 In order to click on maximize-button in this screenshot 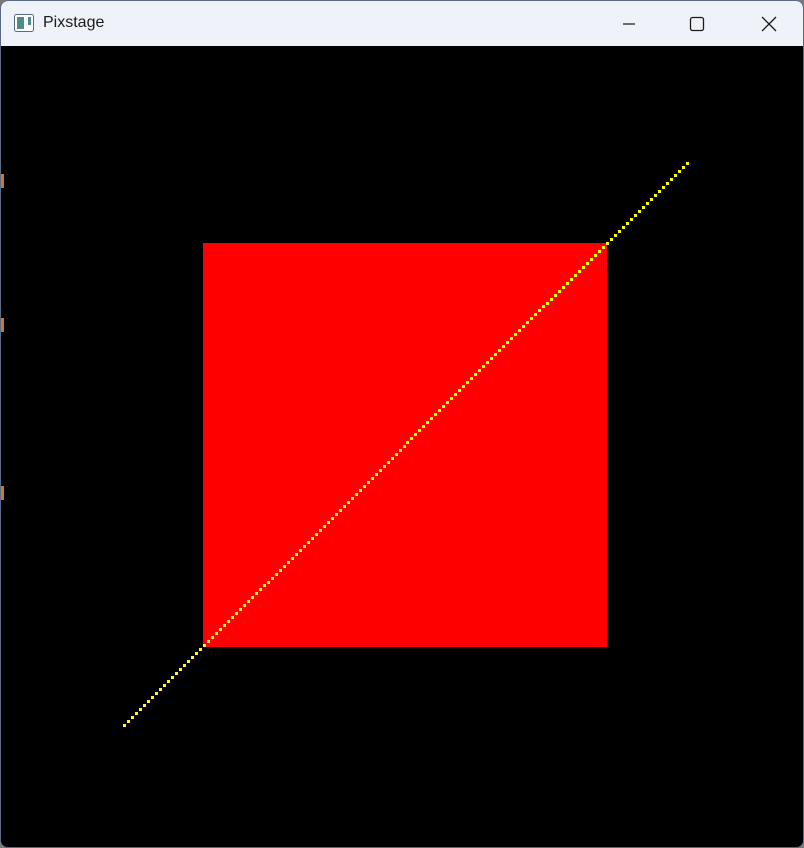, I will do `click(697, 23)`.